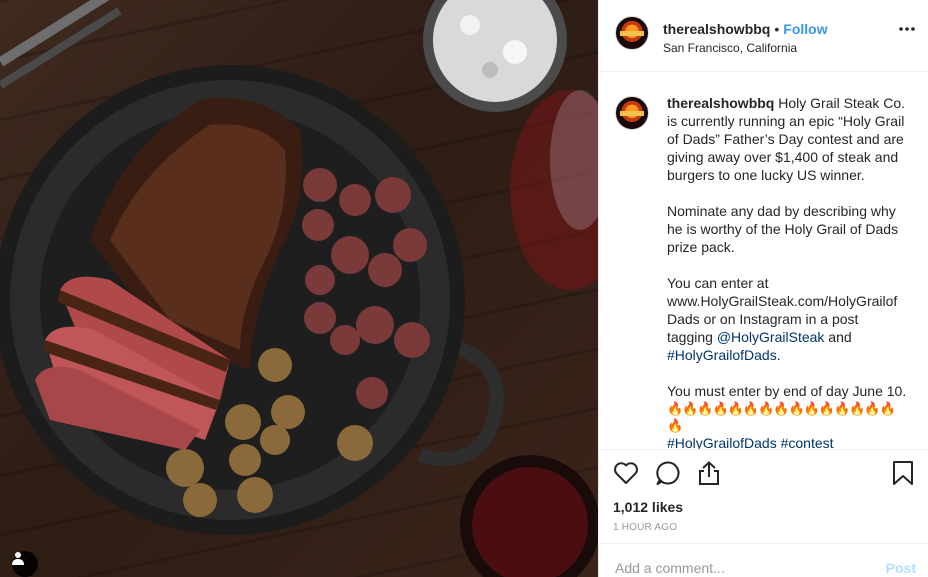  What do you see at coordinates (709, 473) in the screenshot?
I see `share-icon` at bounding box center [709, 473].